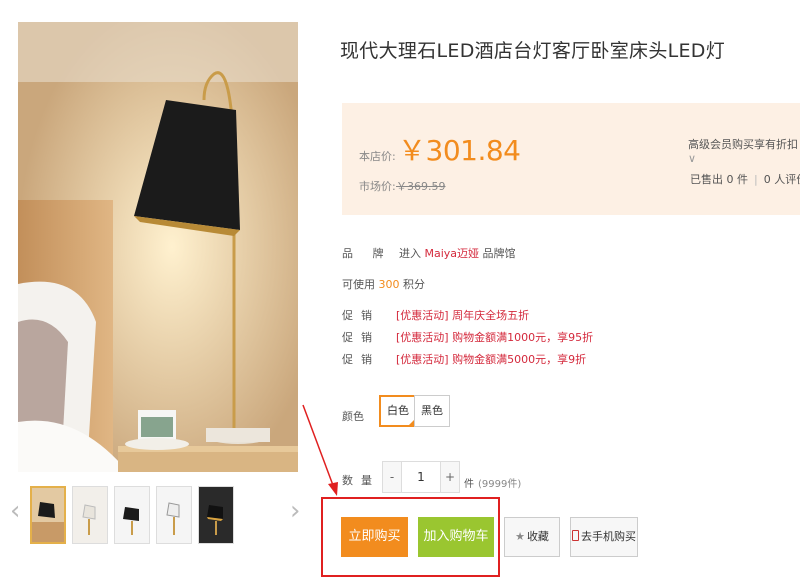 This screenshot has height=588, width=800. I want to click on chevron-down-icon: ∨, so click(692, 158).